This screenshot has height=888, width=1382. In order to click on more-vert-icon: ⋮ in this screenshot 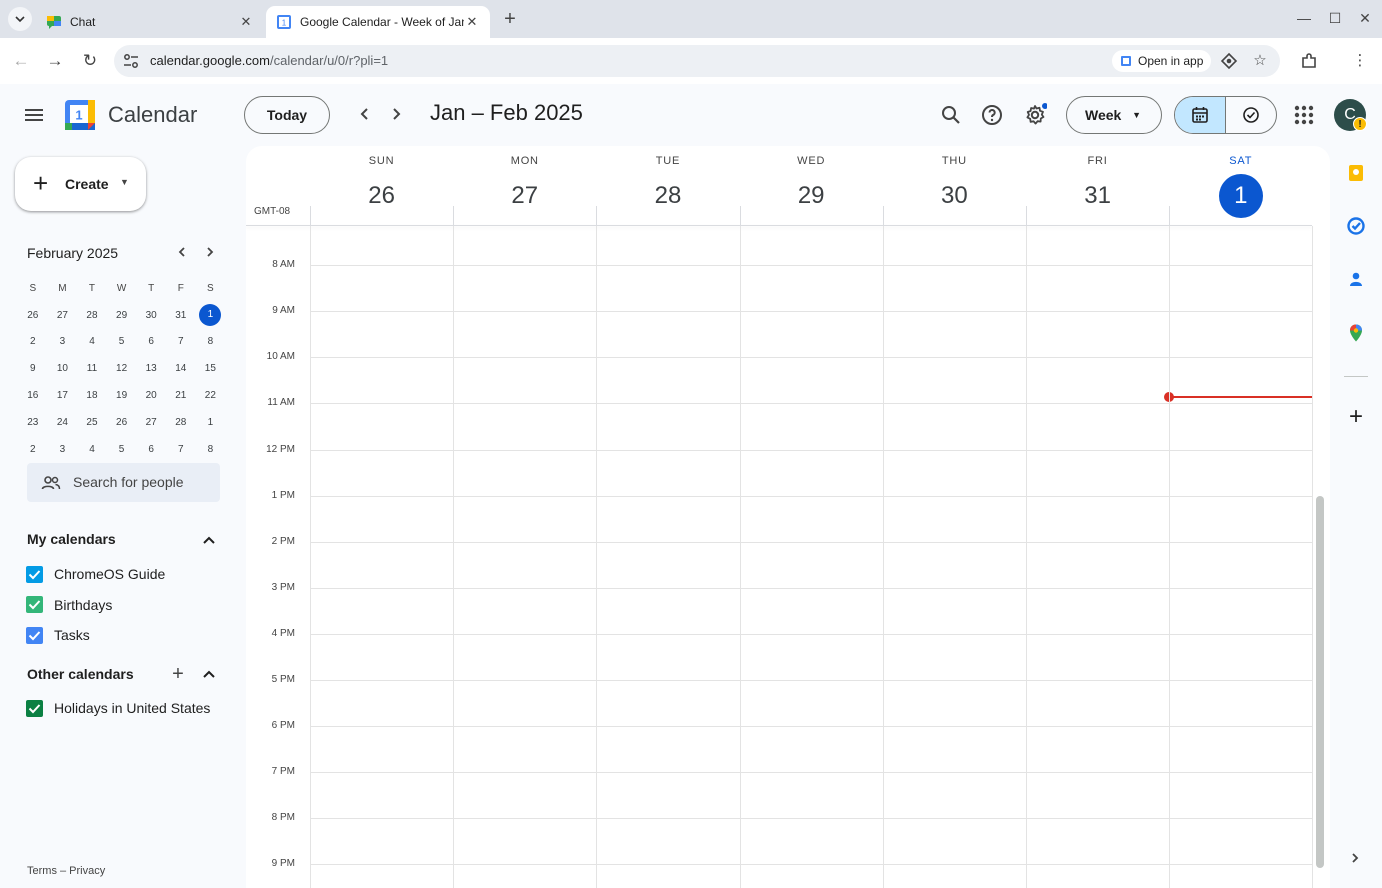, I will do `click(1360, 61)`.